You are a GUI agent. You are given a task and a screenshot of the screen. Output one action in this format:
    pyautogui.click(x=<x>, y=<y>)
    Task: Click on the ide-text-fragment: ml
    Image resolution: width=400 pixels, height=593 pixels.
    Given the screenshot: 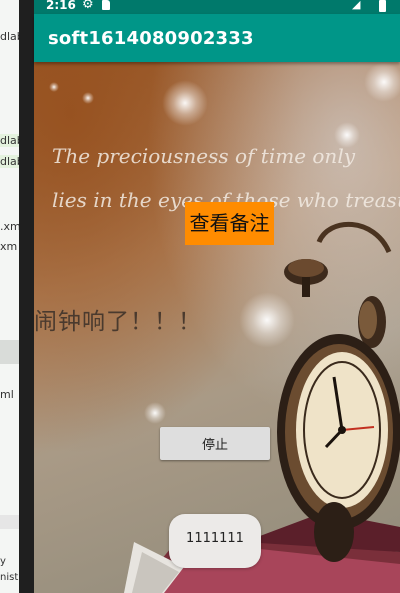 What is the action you would take?
    pyautogui.click(x=7, y=394)
    